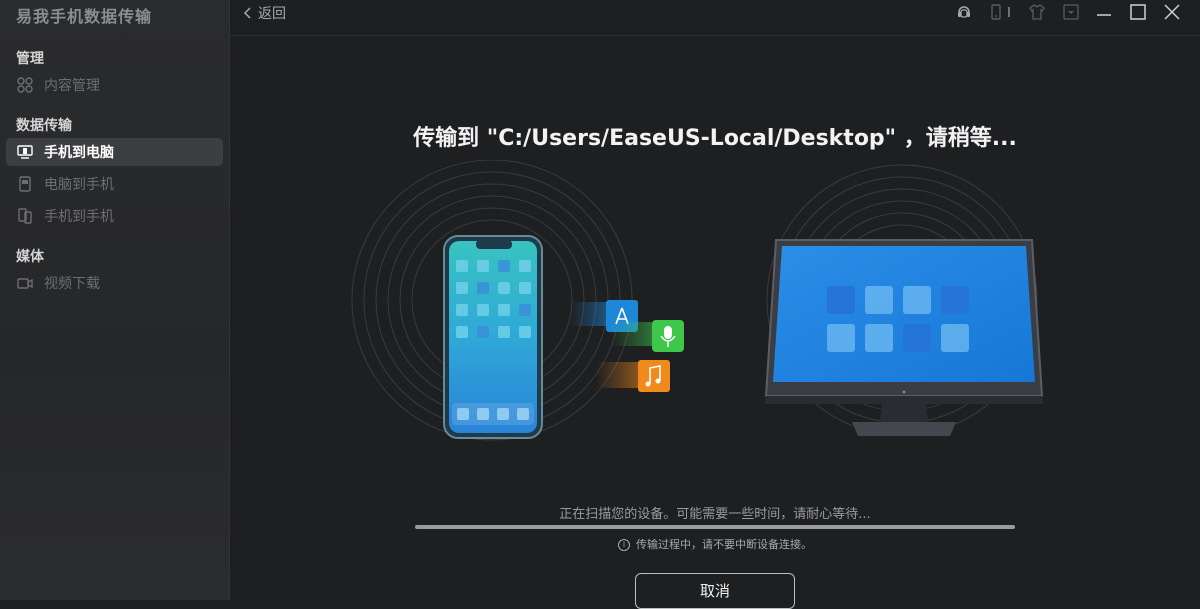 The width and height of the screenshot is (1200, 609). I want to click on sidebar-item-label: 手机到手机, so click(79, 217).